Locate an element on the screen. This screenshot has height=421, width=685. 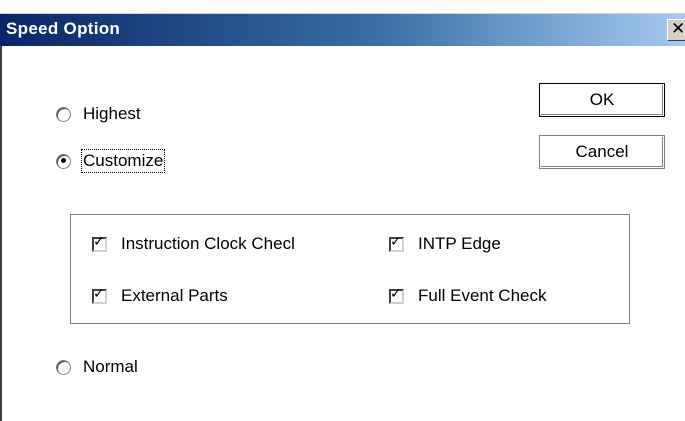
checkbox-instruction-clock-check: ✓ Instruction Clock Checl is located at coordinates (228, 244).